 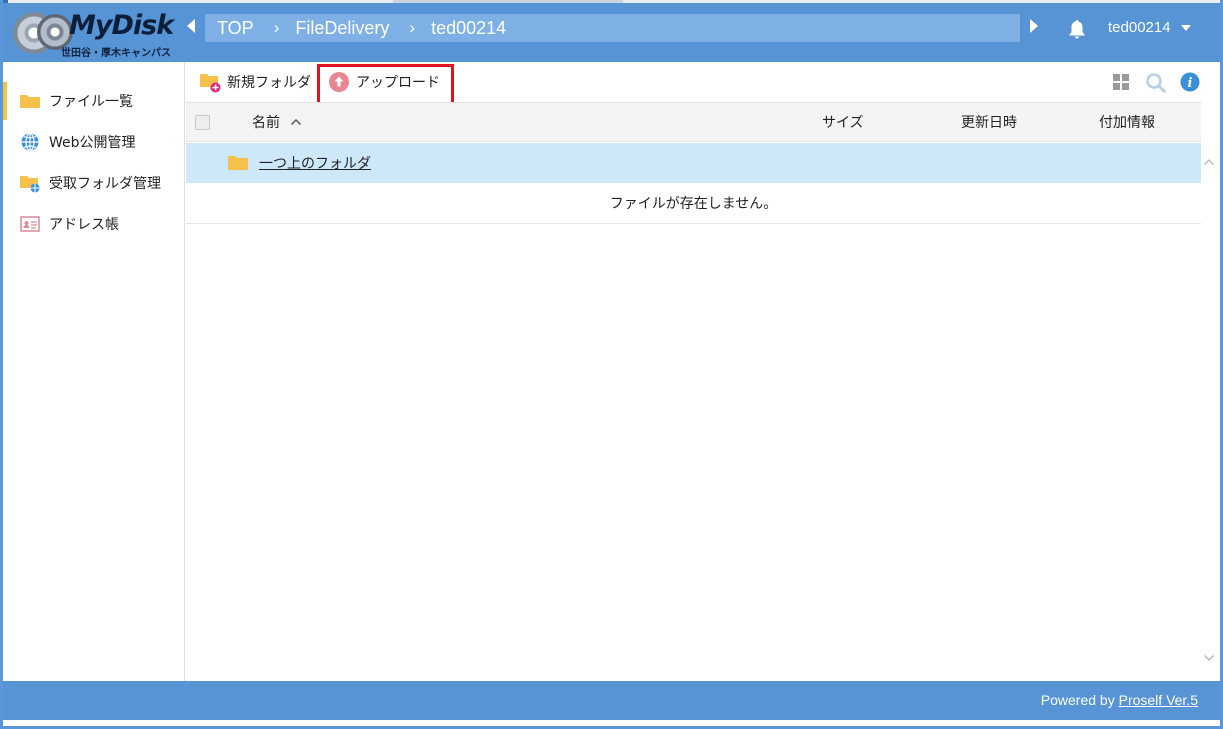 I want to click on address-card-icon, so click(x=30, y=224).